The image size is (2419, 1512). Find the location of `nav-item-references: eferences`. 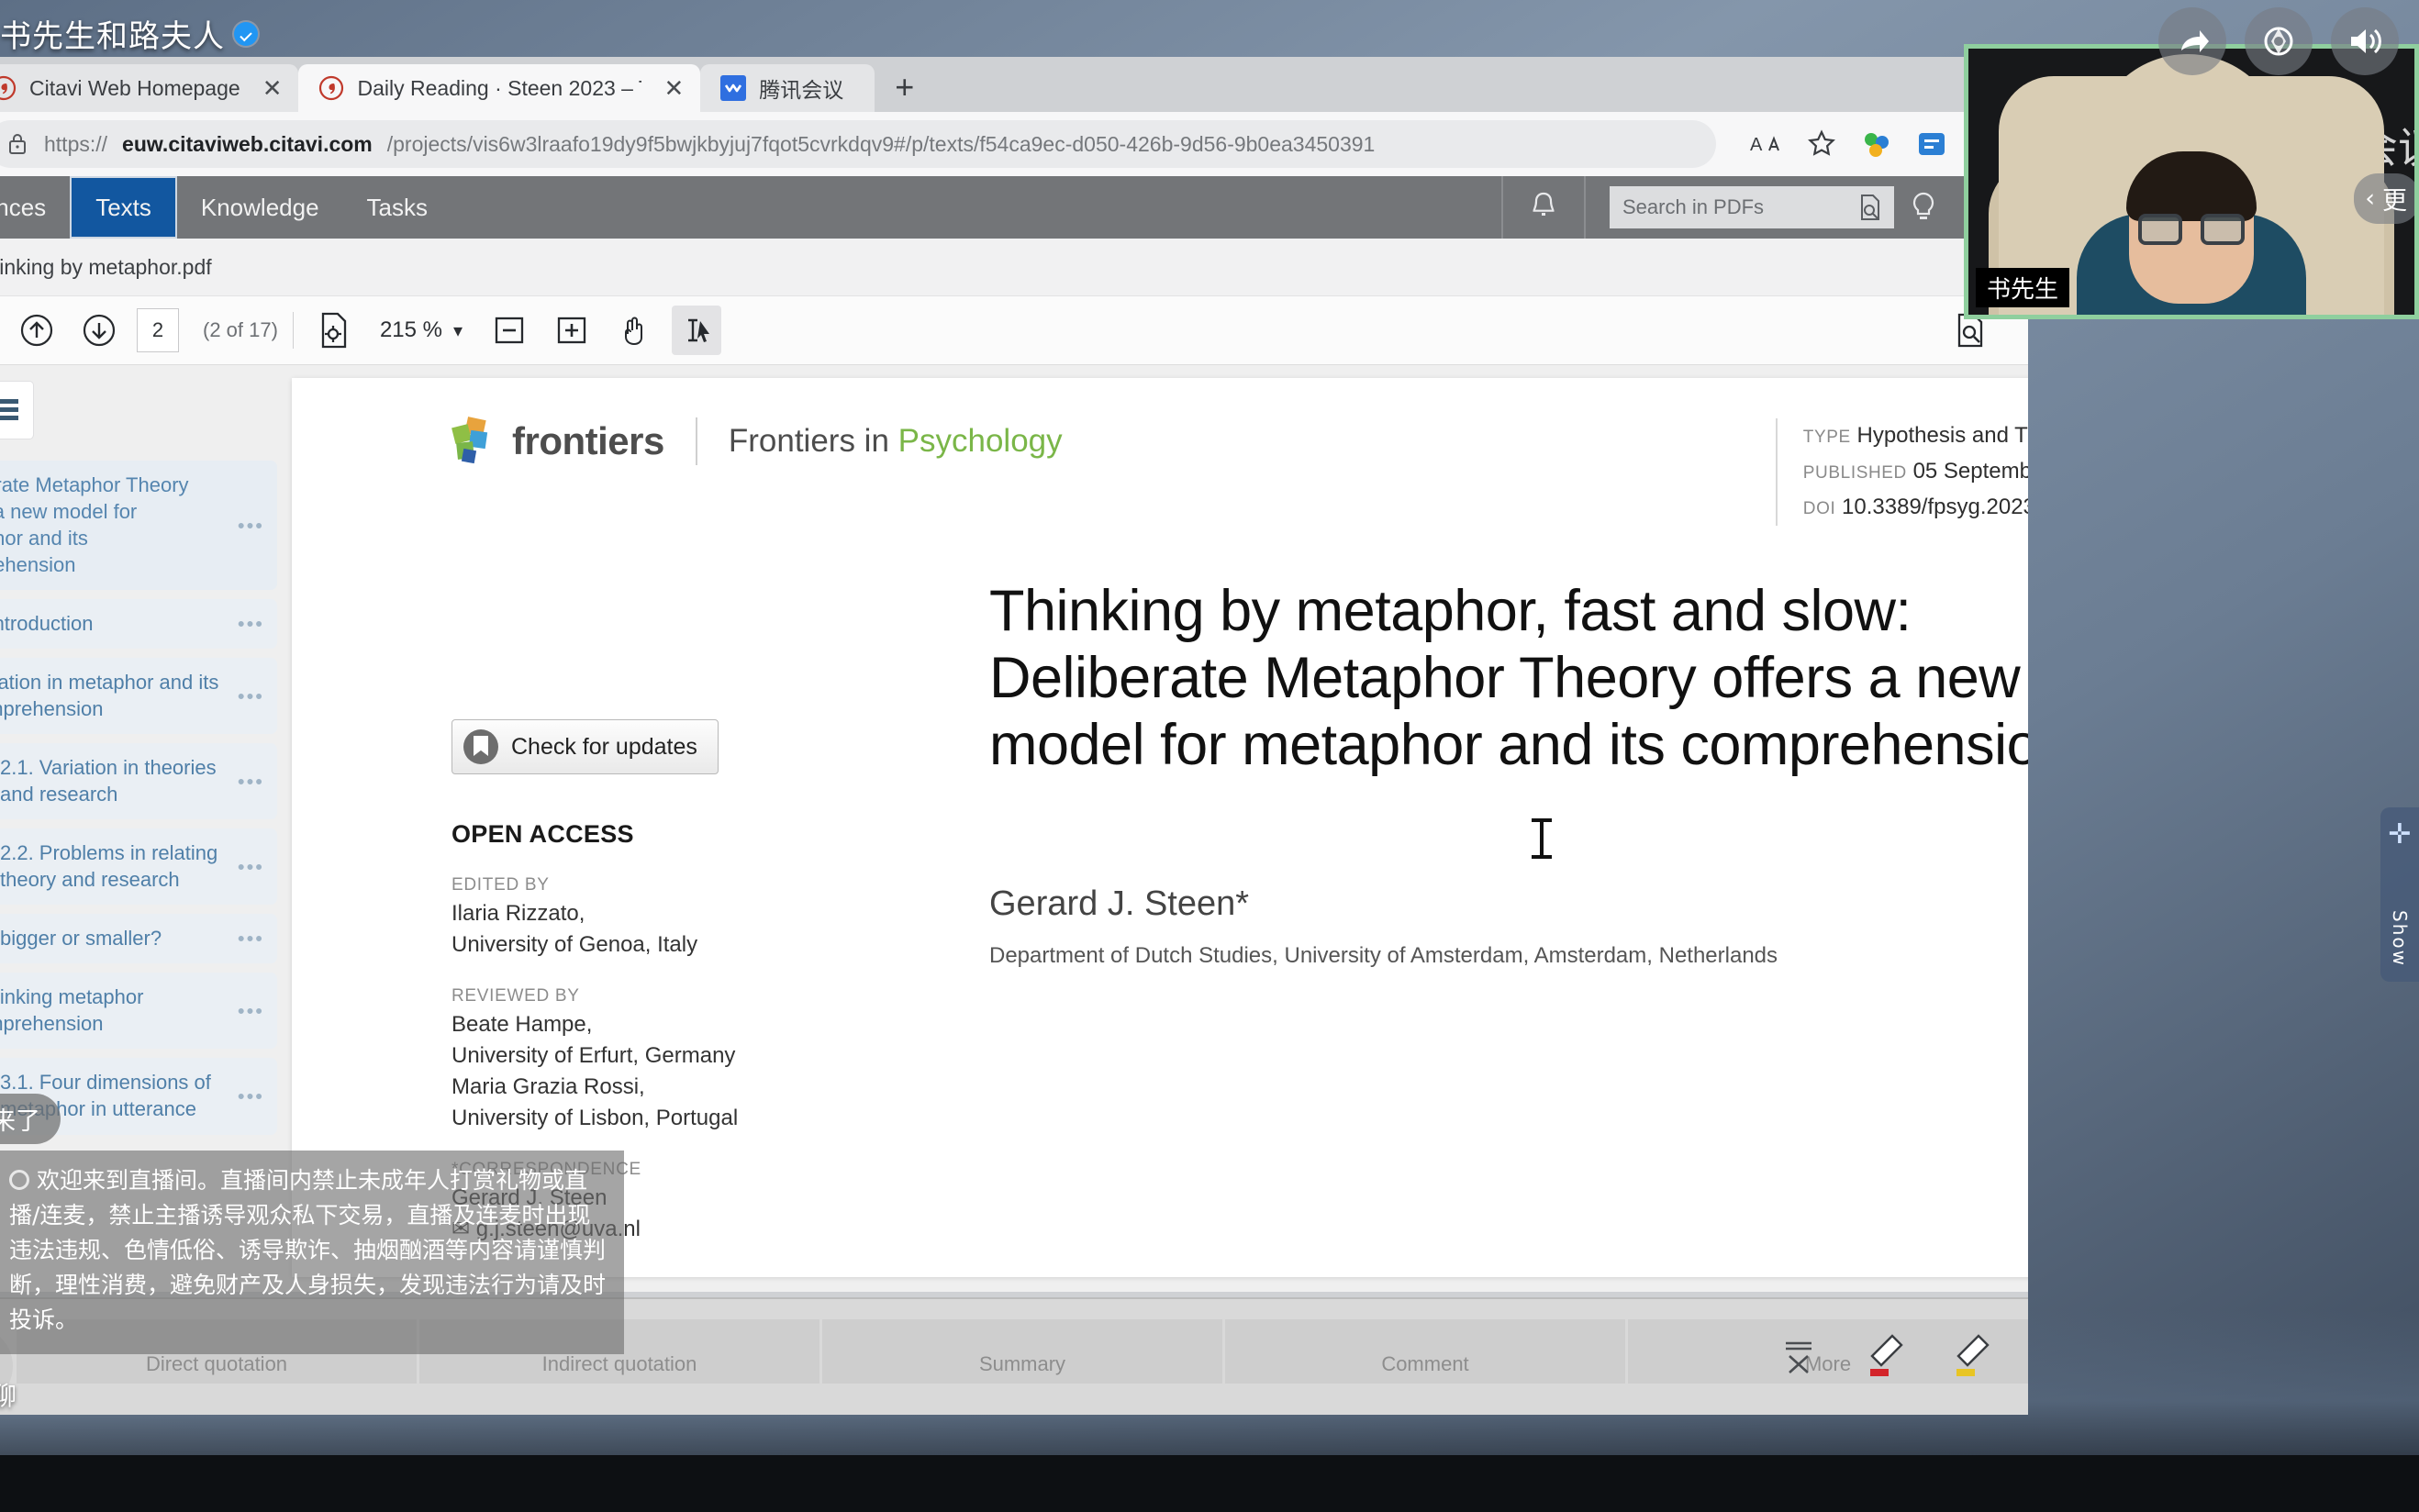

nav-item-references: eferences is located at coordinates (35, 207).